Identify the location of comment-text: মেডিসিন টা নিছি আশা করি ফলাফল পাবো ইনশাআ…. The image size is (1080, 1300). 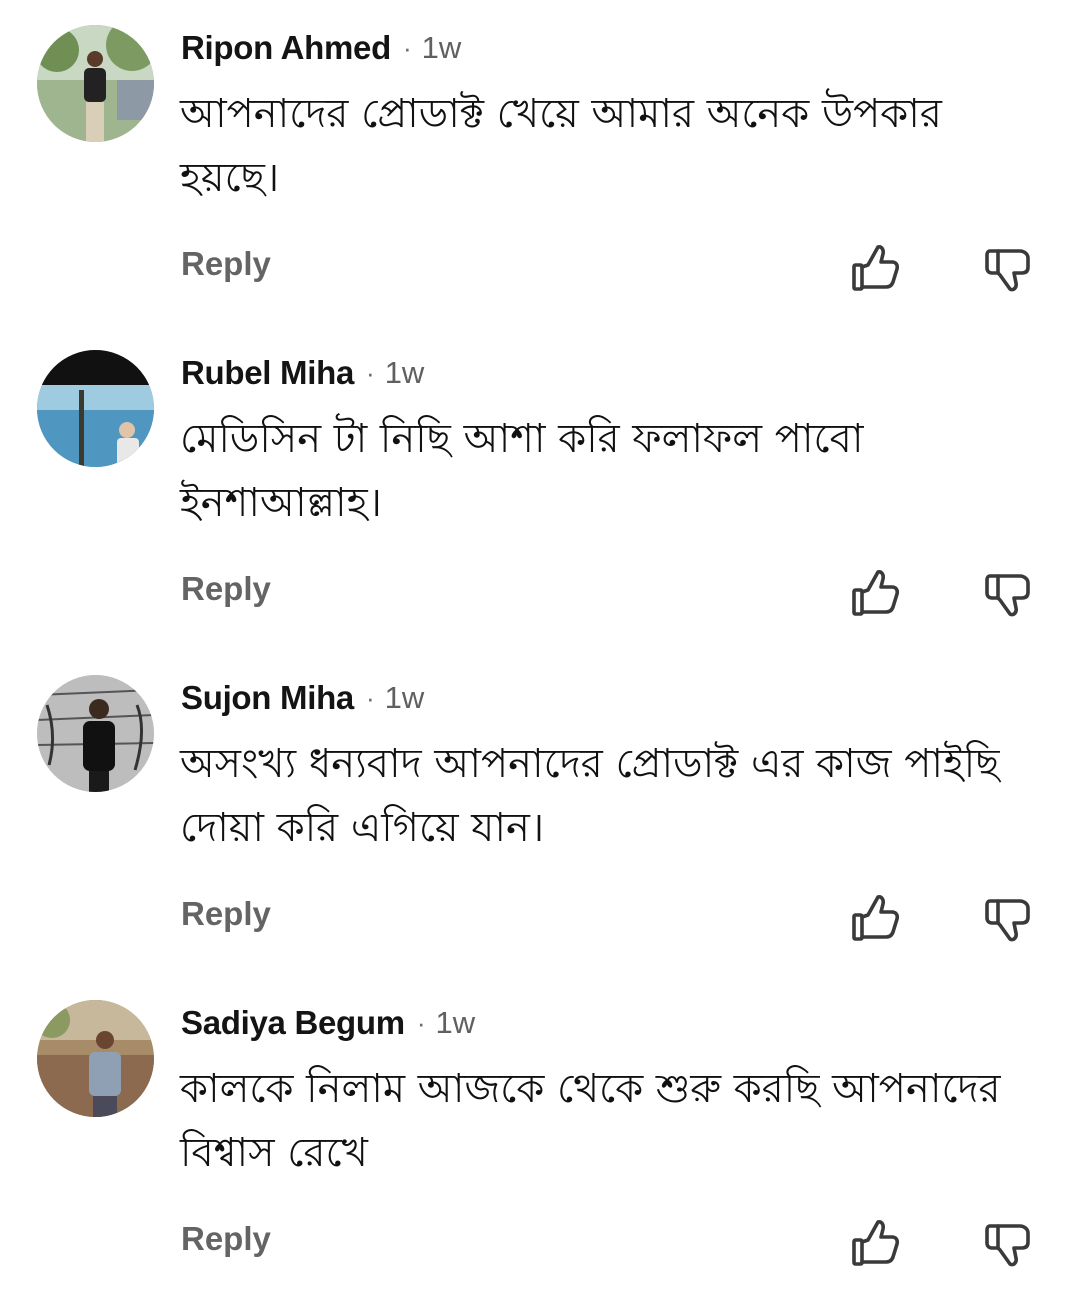
(522, 471).